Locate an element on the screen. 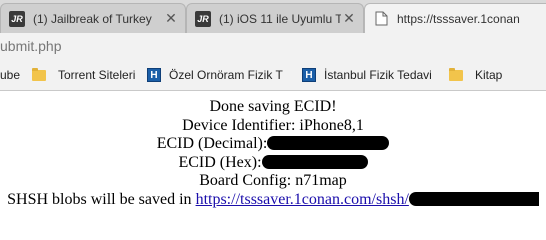  ecid-decimal-label: ECID (Decimal): is located at coordinates (212, 143).